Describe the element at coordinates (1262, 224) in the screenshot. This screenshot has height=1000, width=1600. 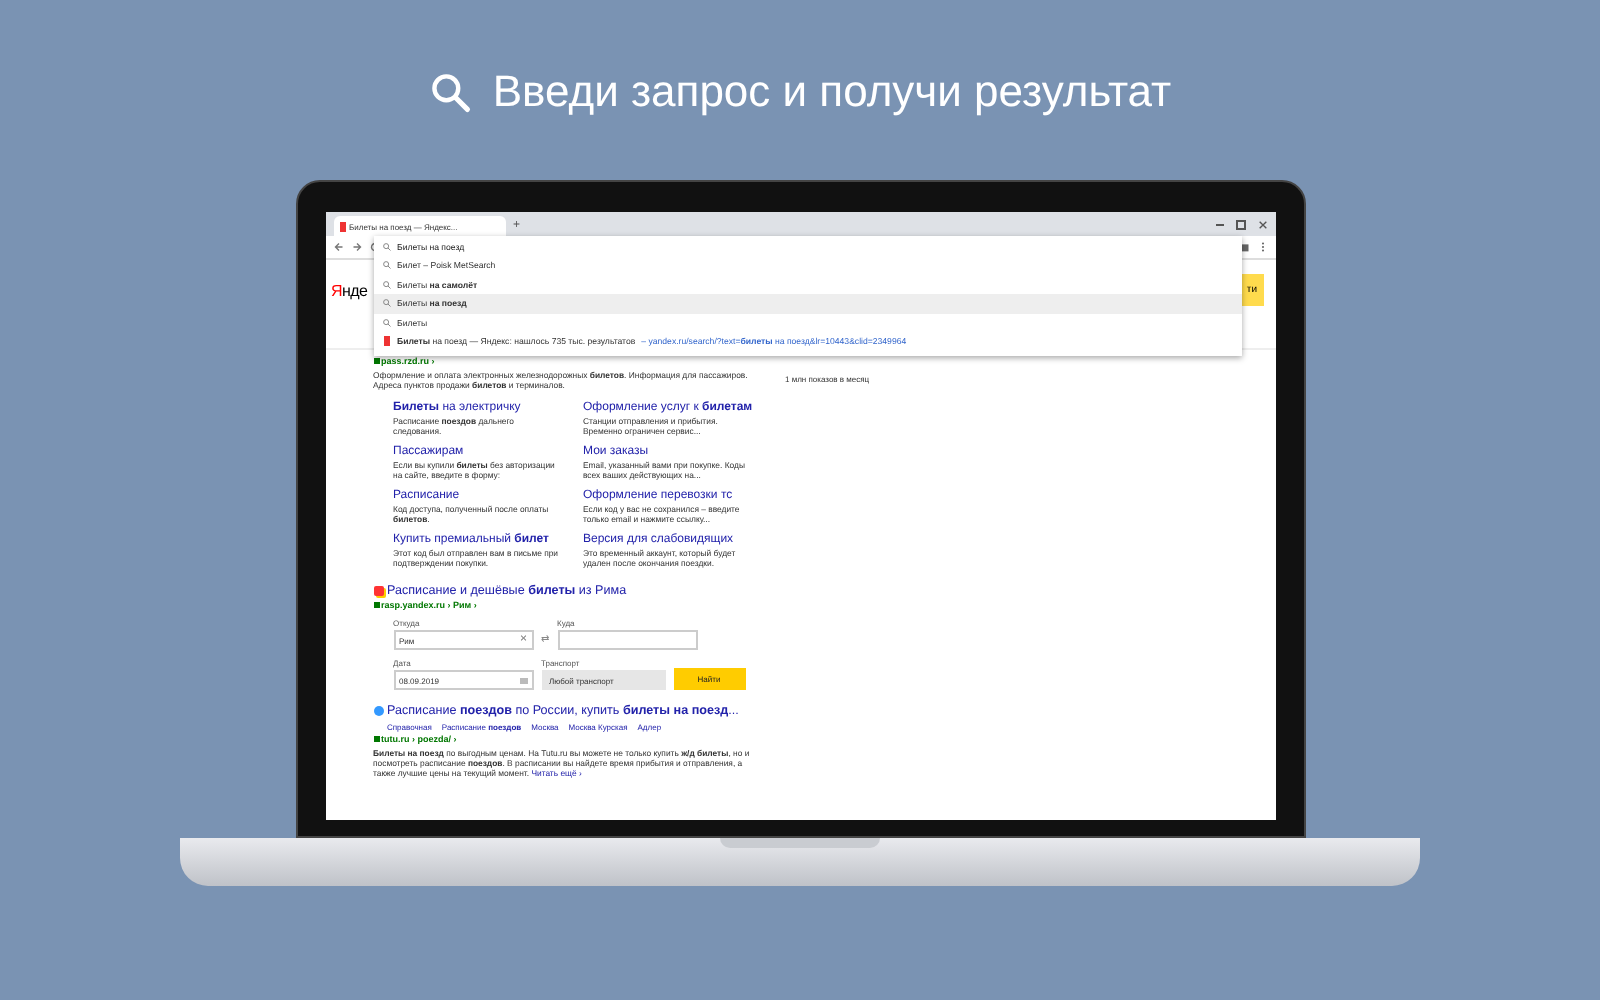
I see `close-icon` at that location.